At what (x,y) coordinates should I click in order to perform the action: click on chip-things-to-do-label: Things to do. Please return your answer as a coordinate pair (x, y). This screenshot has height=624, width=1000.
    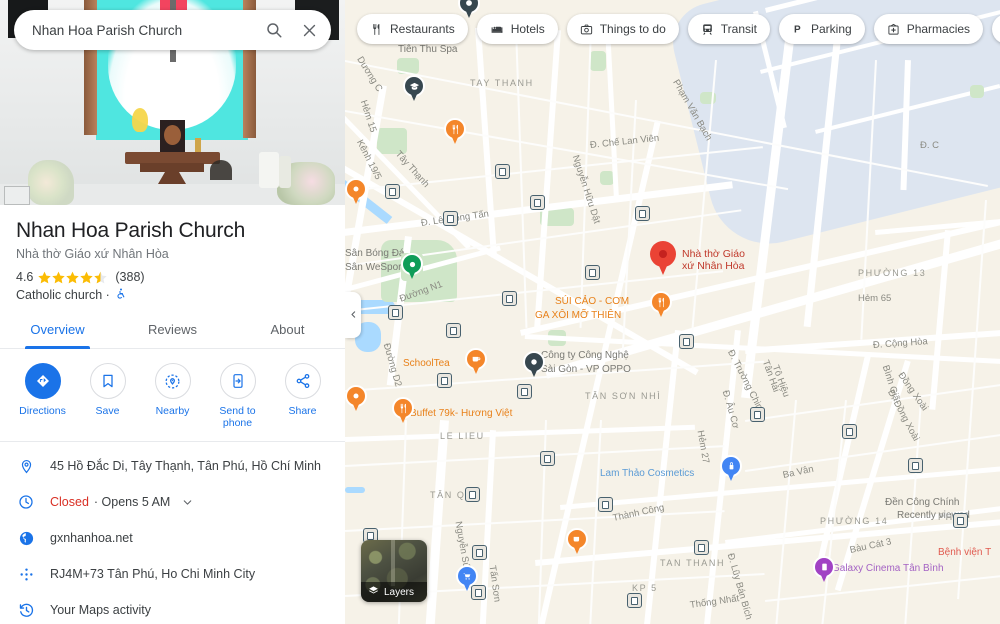
    Looking at the image, I should click on (632, 29).